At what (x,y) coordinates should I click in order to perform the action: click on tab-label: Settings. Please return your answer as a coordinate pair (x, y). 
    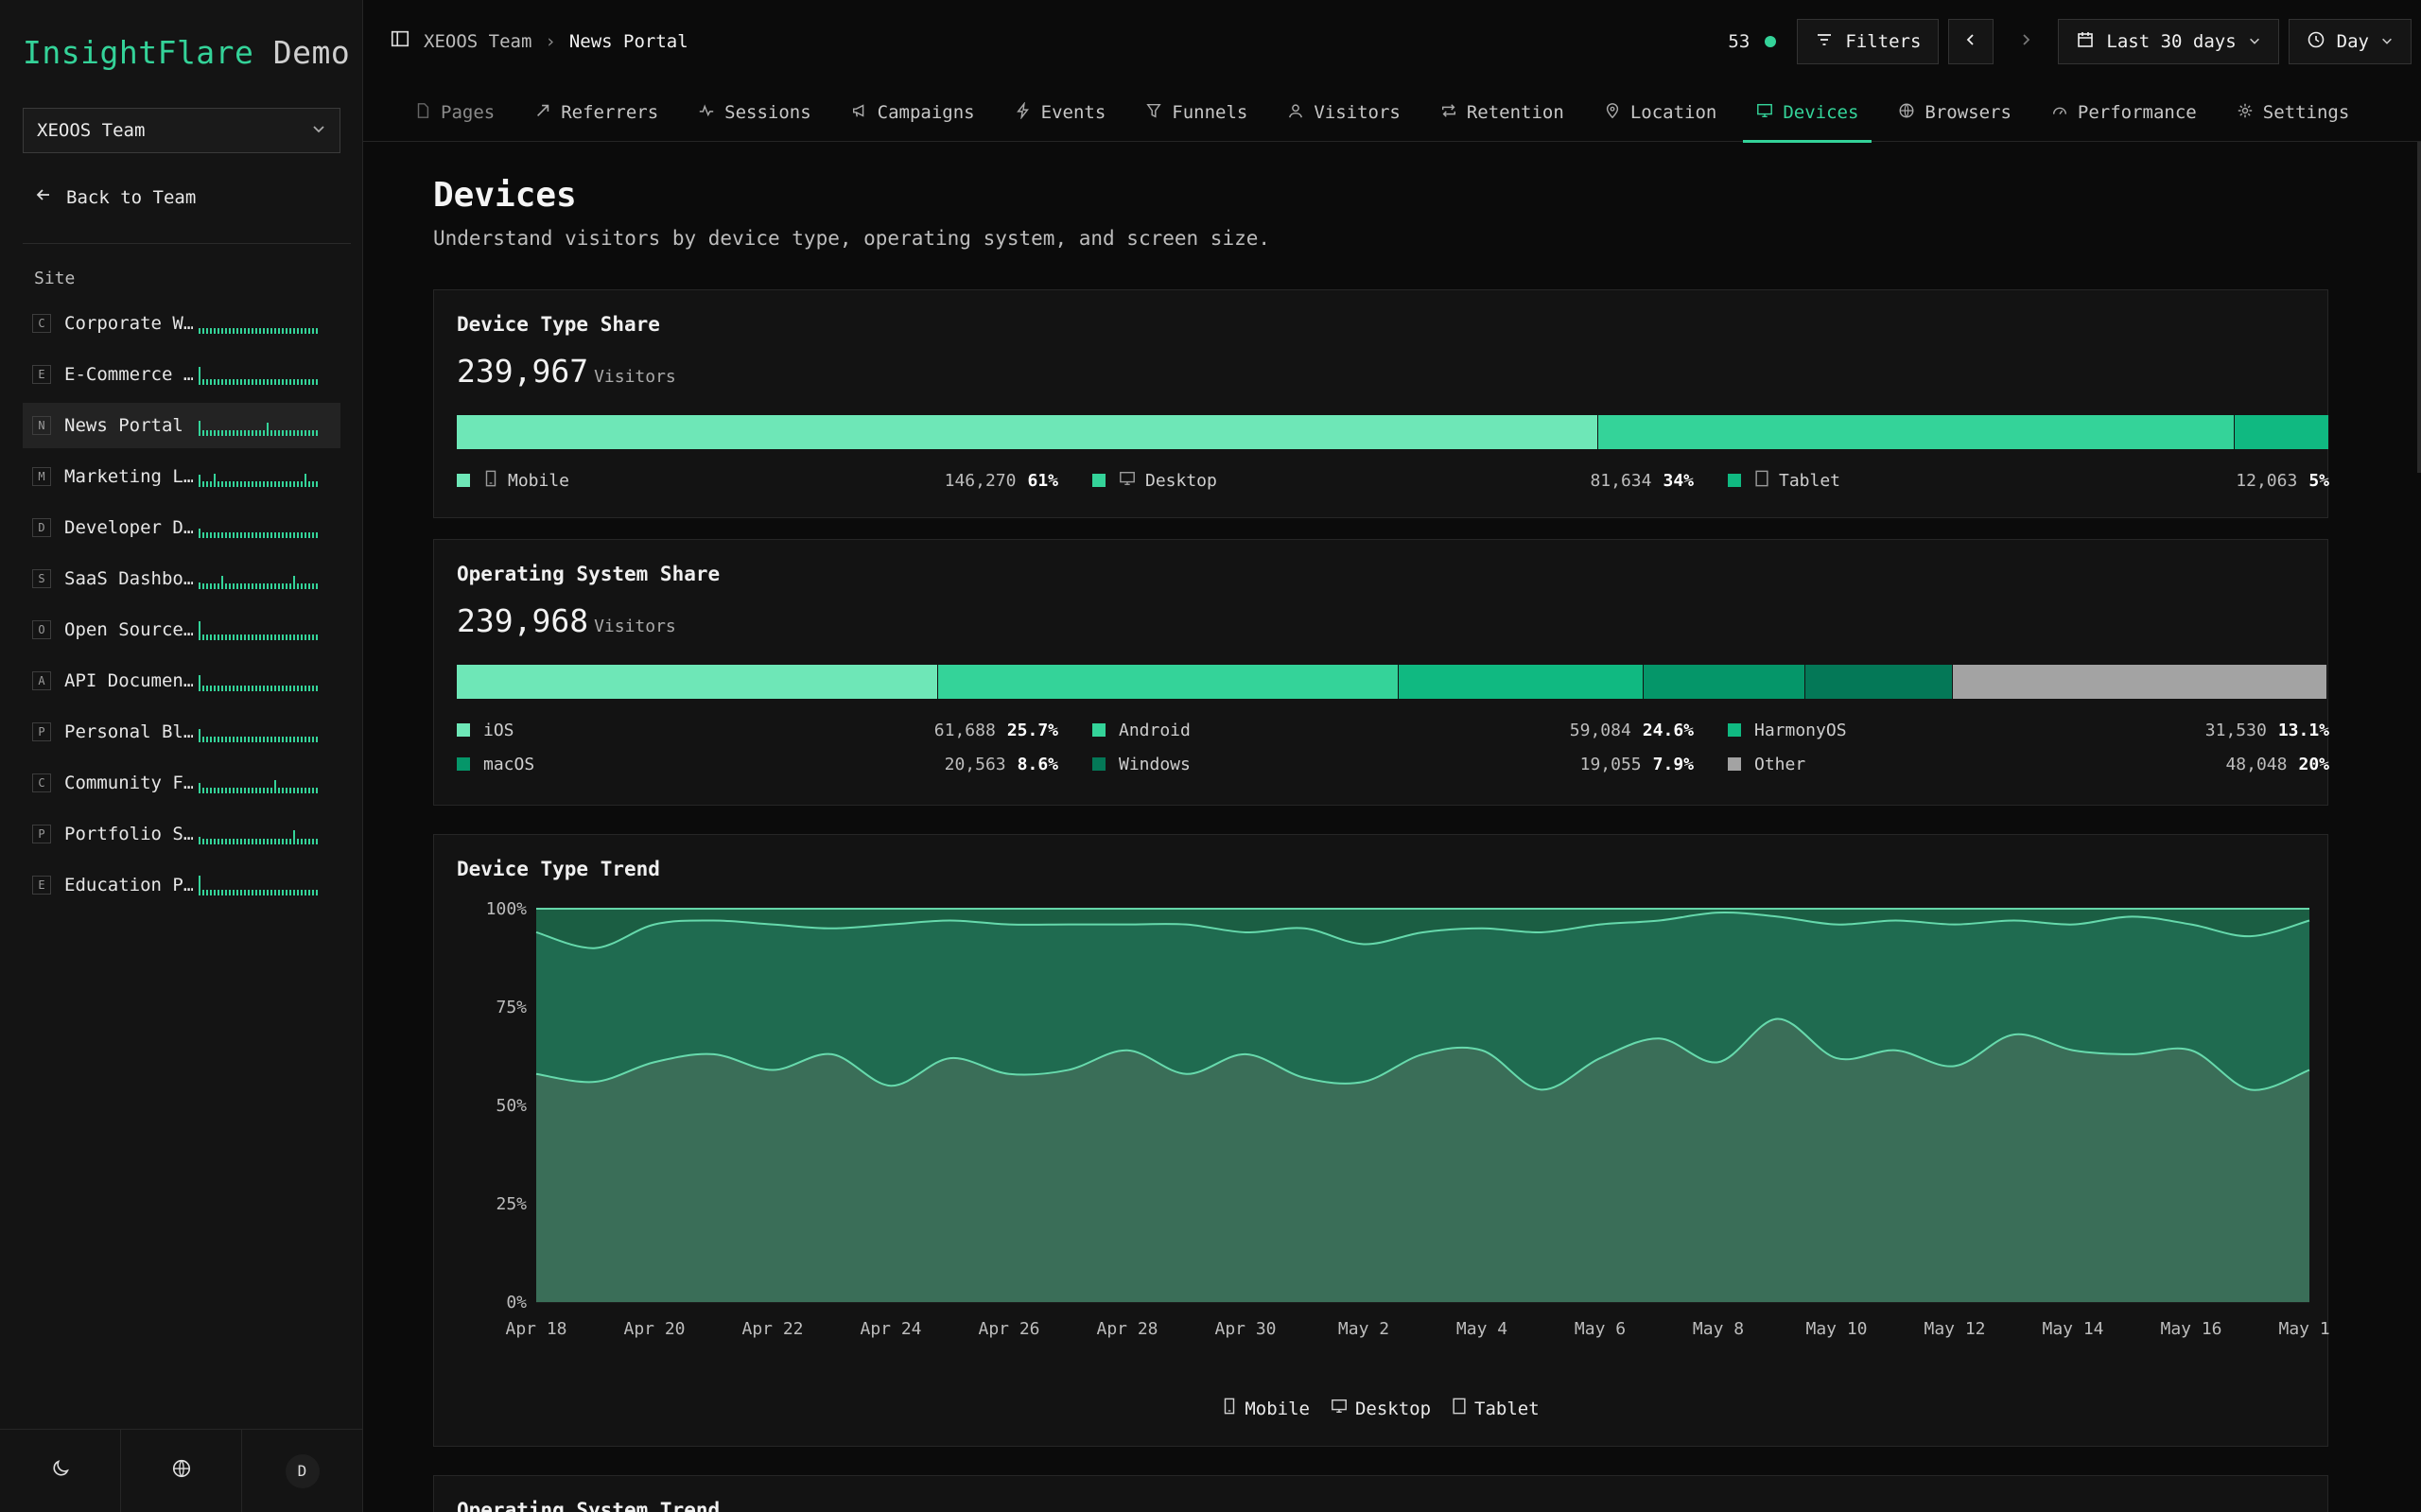
    Looking at the image, I should click on (2306, 113).